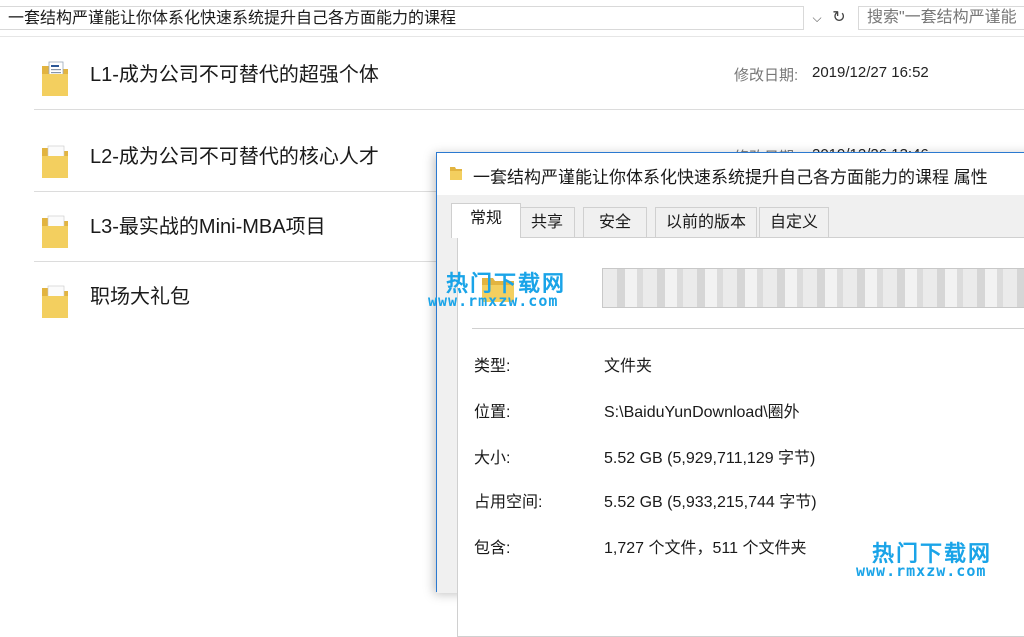  I want to click on file-name: L3-最实战的Mini-MBA项目, so click(208, 227).